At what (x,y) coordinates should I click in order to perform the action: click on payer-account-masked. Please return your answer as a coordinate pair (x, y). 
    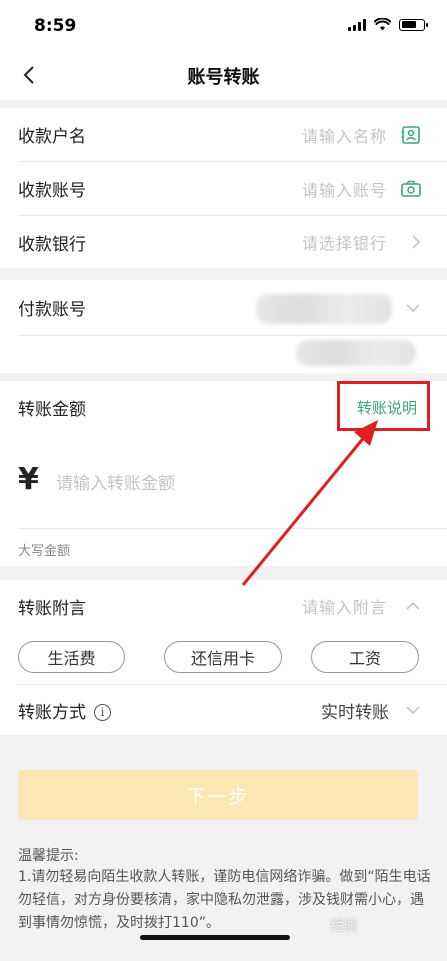
    Looking at the image, I should click on (324, 309).